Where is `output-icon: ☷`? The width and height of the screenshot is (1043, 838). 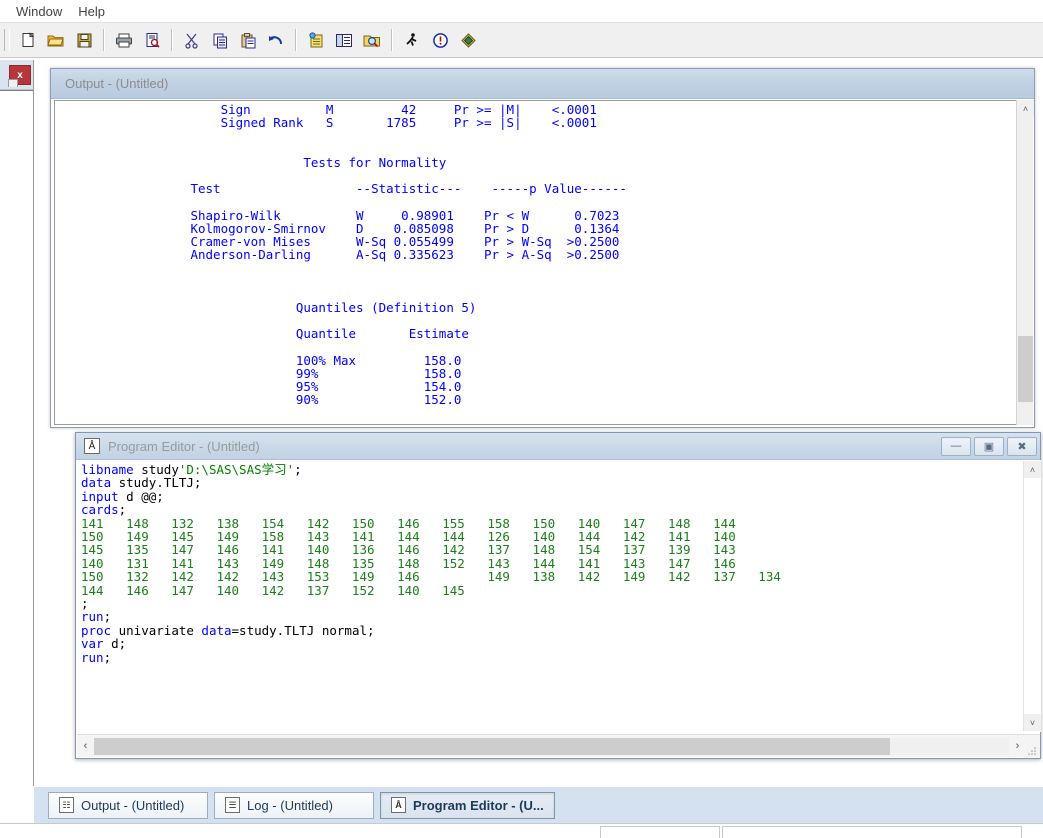 output-icon: ☷ is located at coordinates (66, 805).